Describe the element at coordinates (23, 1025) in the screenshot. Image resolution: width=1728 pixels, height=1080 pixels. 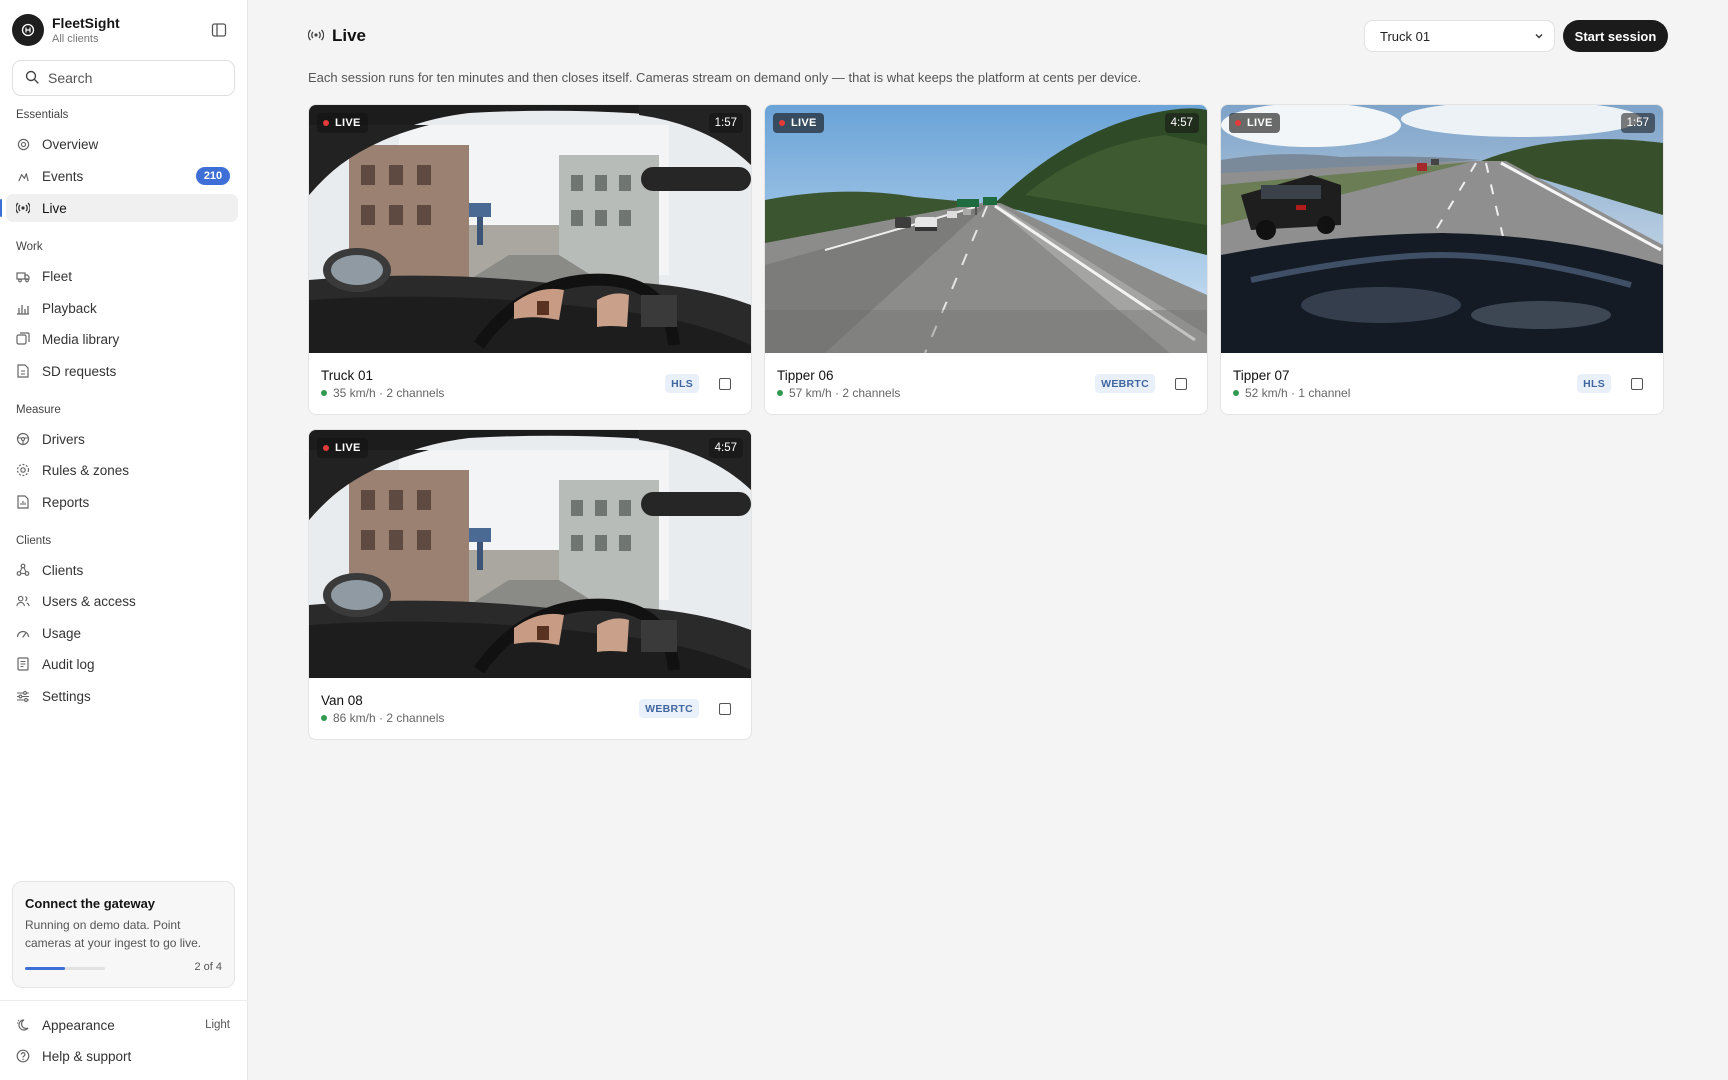
I see `appearance-icon` at that location.